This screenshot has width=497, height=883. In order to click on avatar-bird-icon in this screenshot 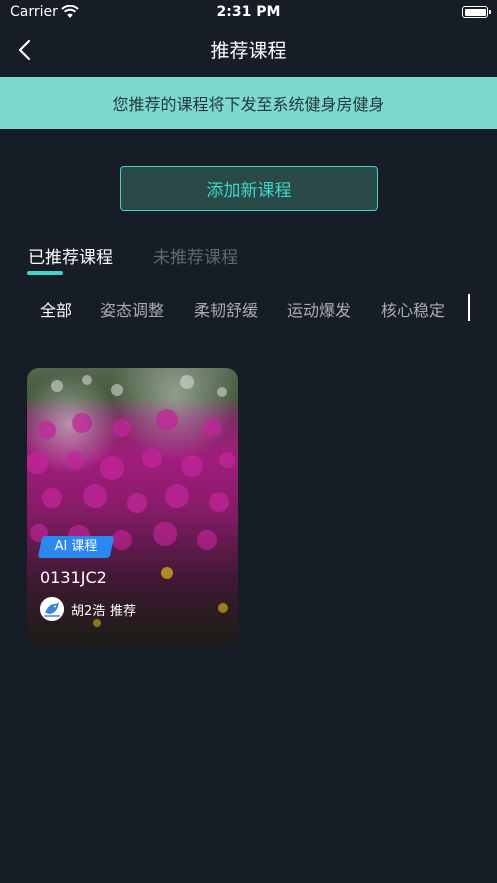, I will do `click(52, 609)`.